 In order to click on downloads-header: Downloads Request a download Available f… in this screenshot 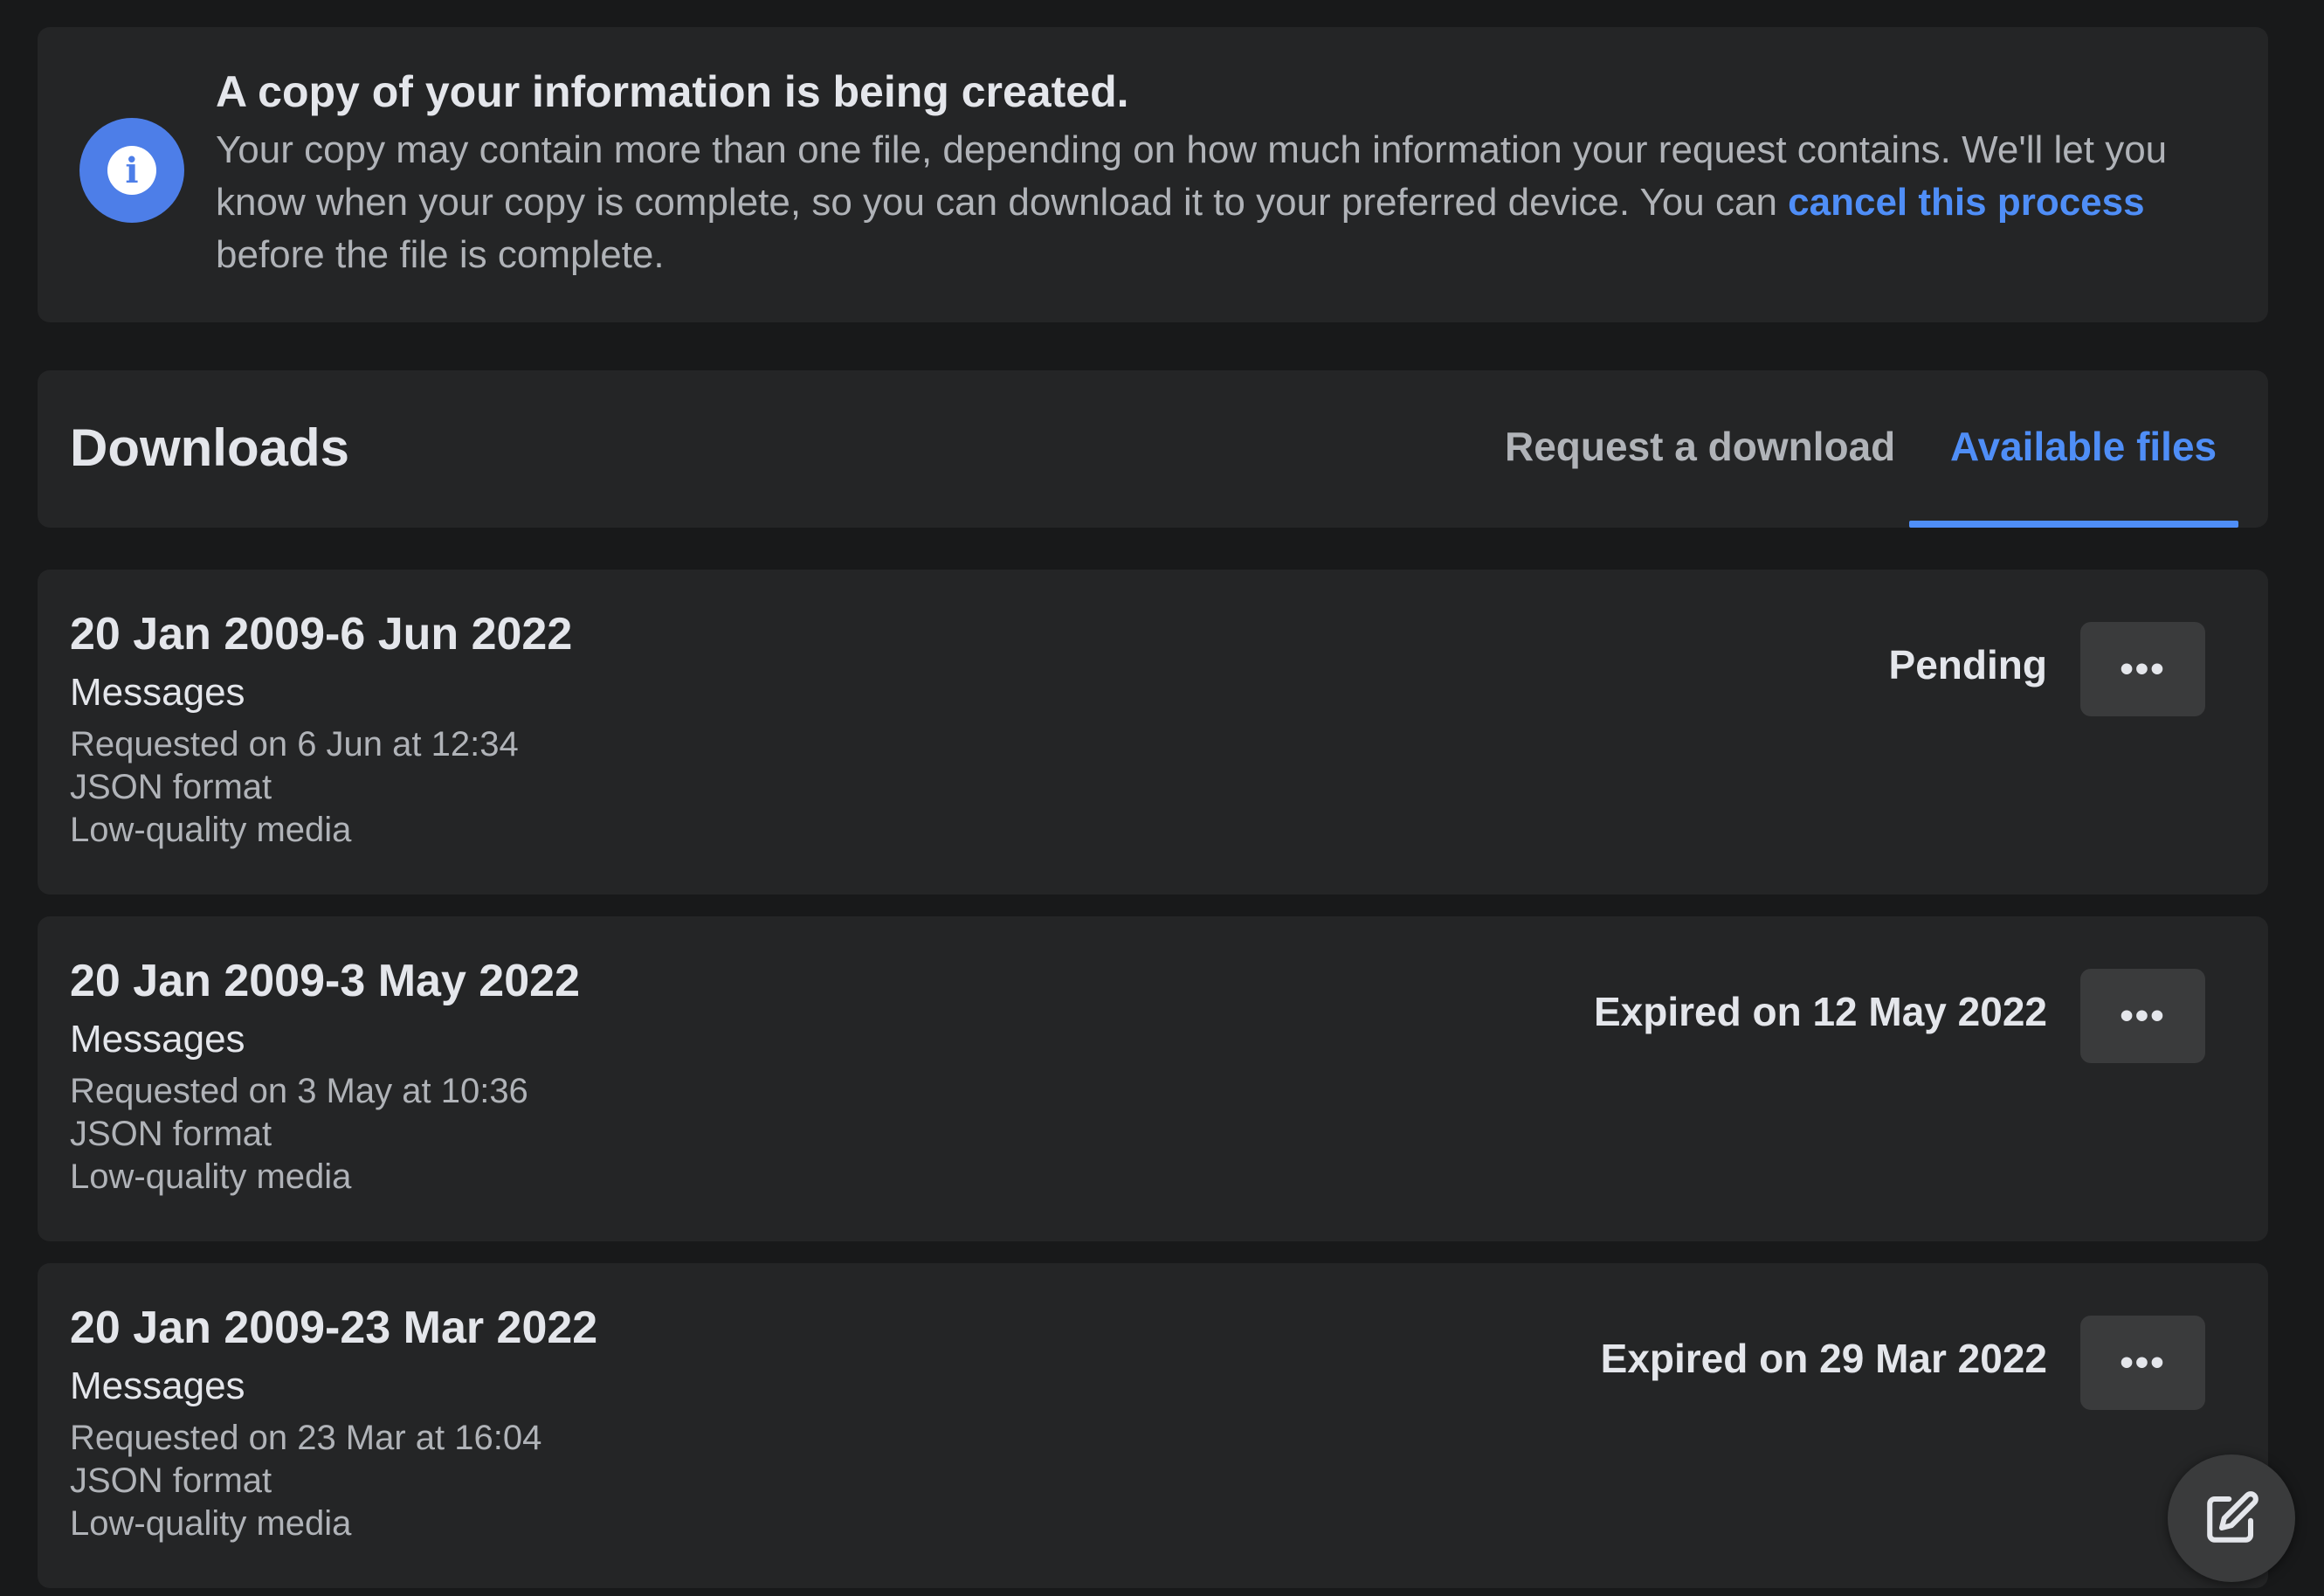, I will do `click(1153, 449)`.